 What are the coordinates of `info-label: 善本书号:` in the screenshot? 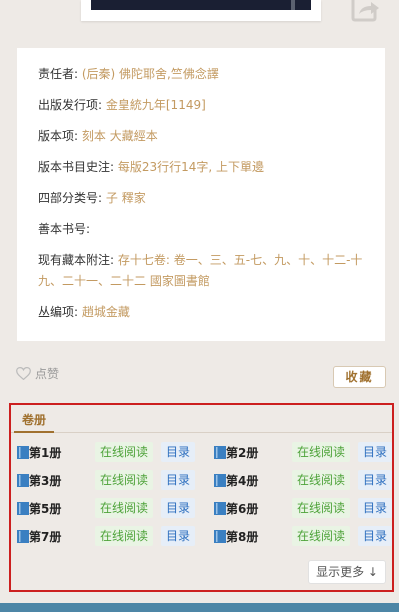 It's located at (64, 229).